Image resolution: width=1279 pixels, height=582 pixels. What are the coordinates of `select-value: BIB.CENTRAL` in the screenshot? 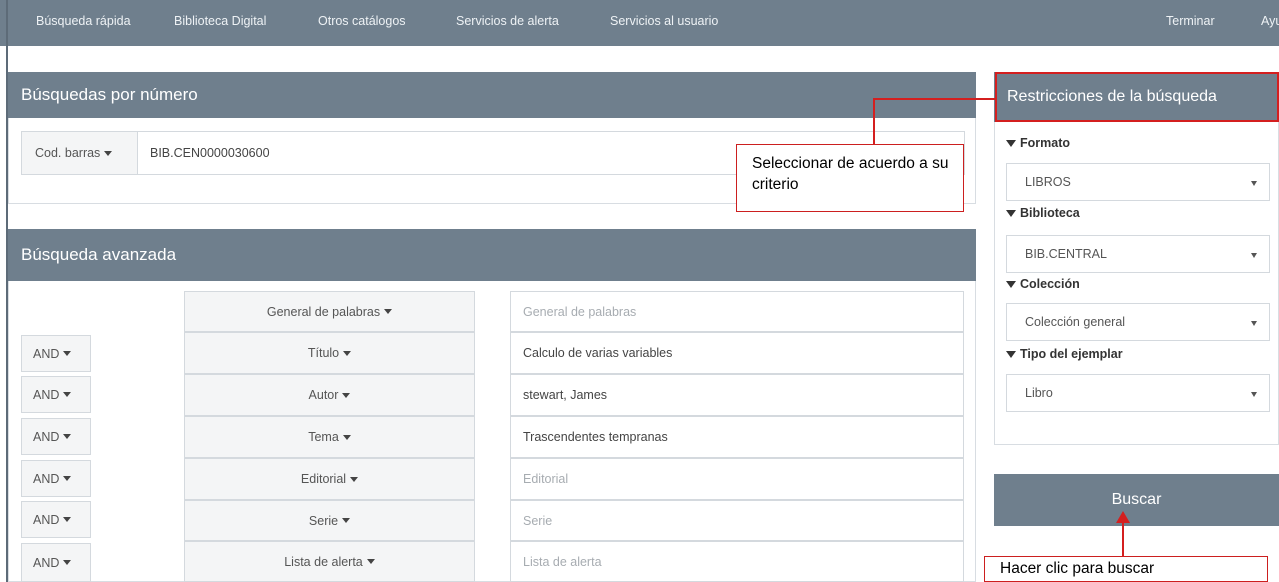 It's located at (1066, 254).